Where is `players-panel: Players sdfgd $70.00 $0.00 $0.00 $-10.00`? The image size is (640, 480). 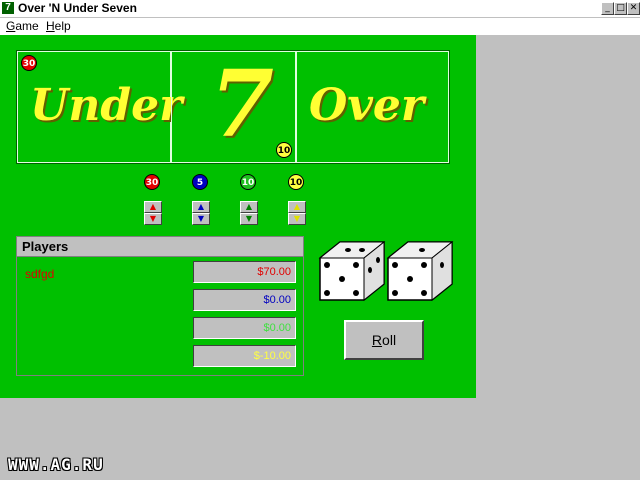 players-panel: Players sdfgd $70.00 $0.00 $0.00 $-10.00 is located at coordinates (160, 306).